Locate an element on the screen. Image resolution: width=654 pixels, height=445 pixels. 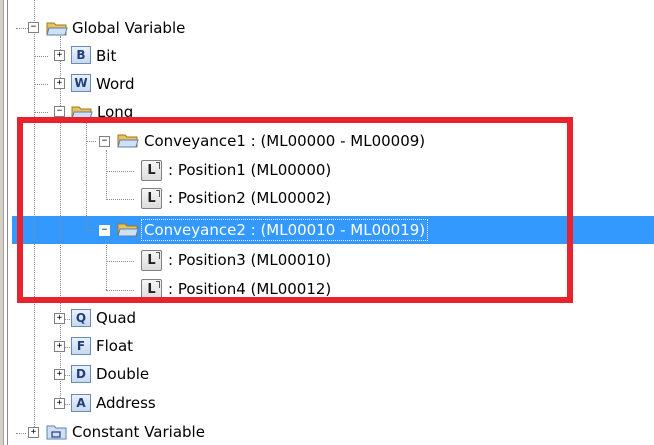
tree-node-label: Double is located at coordinates (123, 374).